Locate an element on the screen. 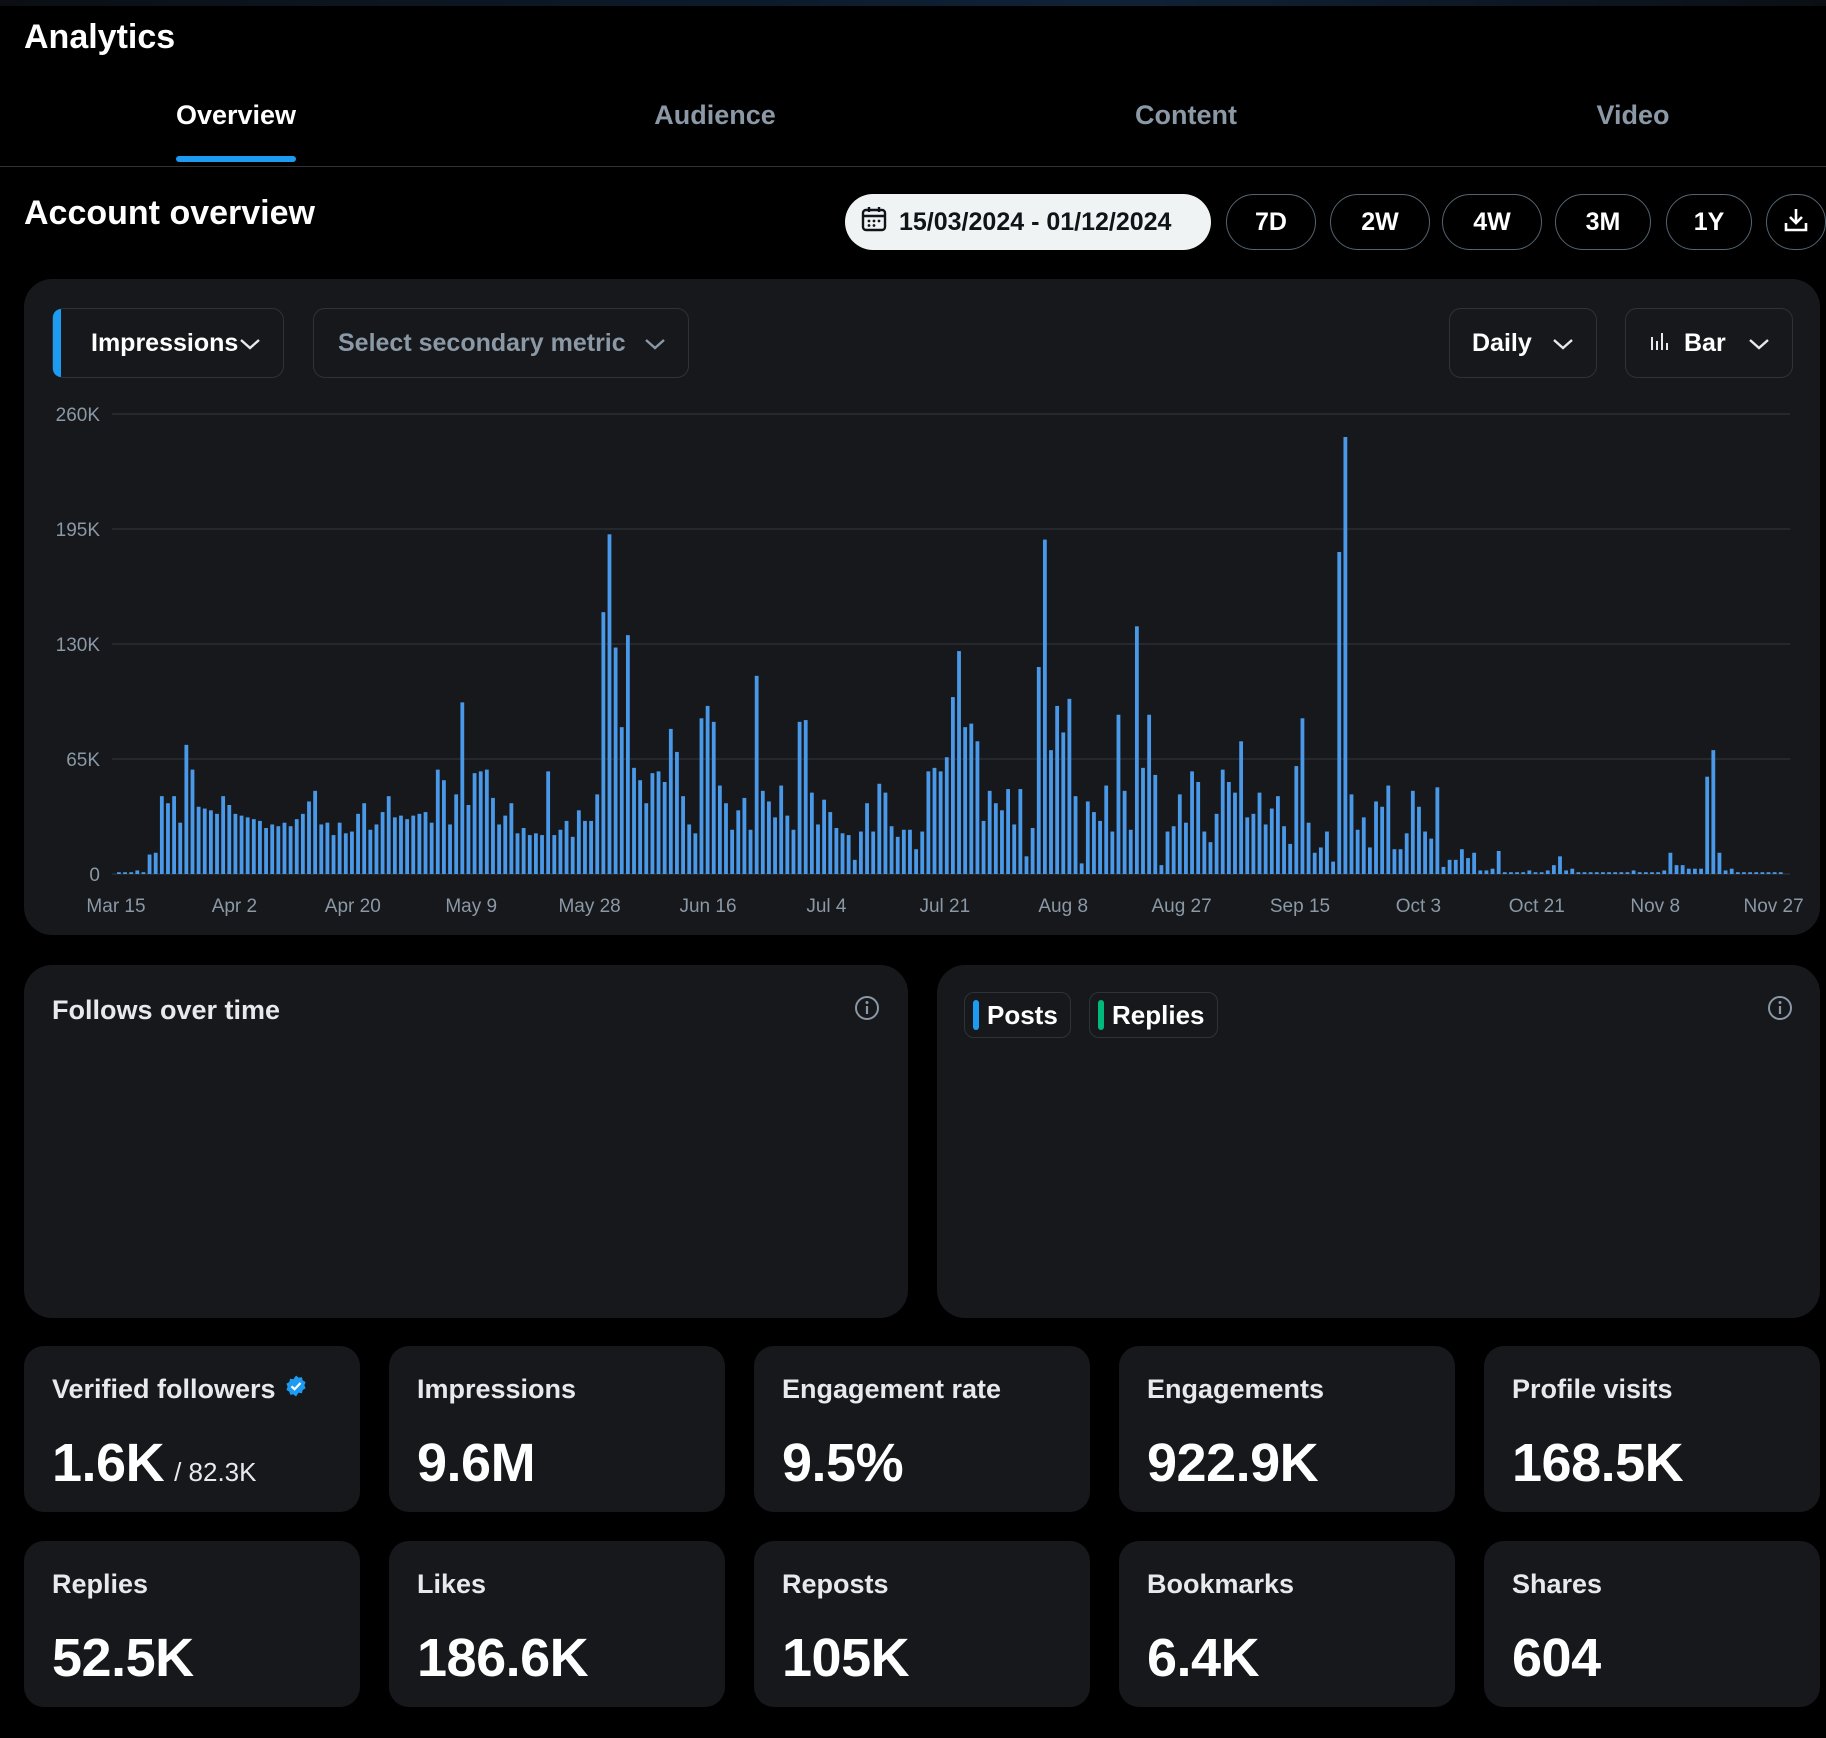 Image resolution: width=1826 pixels, height=1738 pixels. stat-total: / 82.3K is located at coordinates (215, 1472).